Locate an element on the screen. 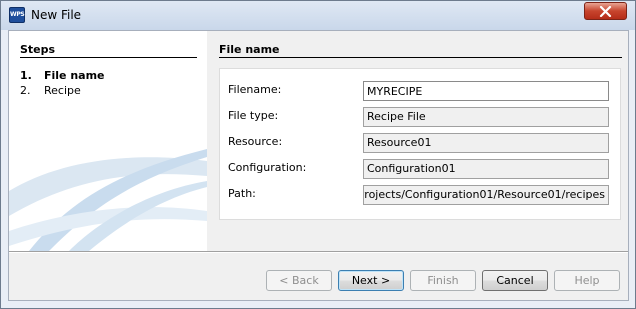 The image size is (636, 309). panel-title: File name is located at coordinates (249, 49).